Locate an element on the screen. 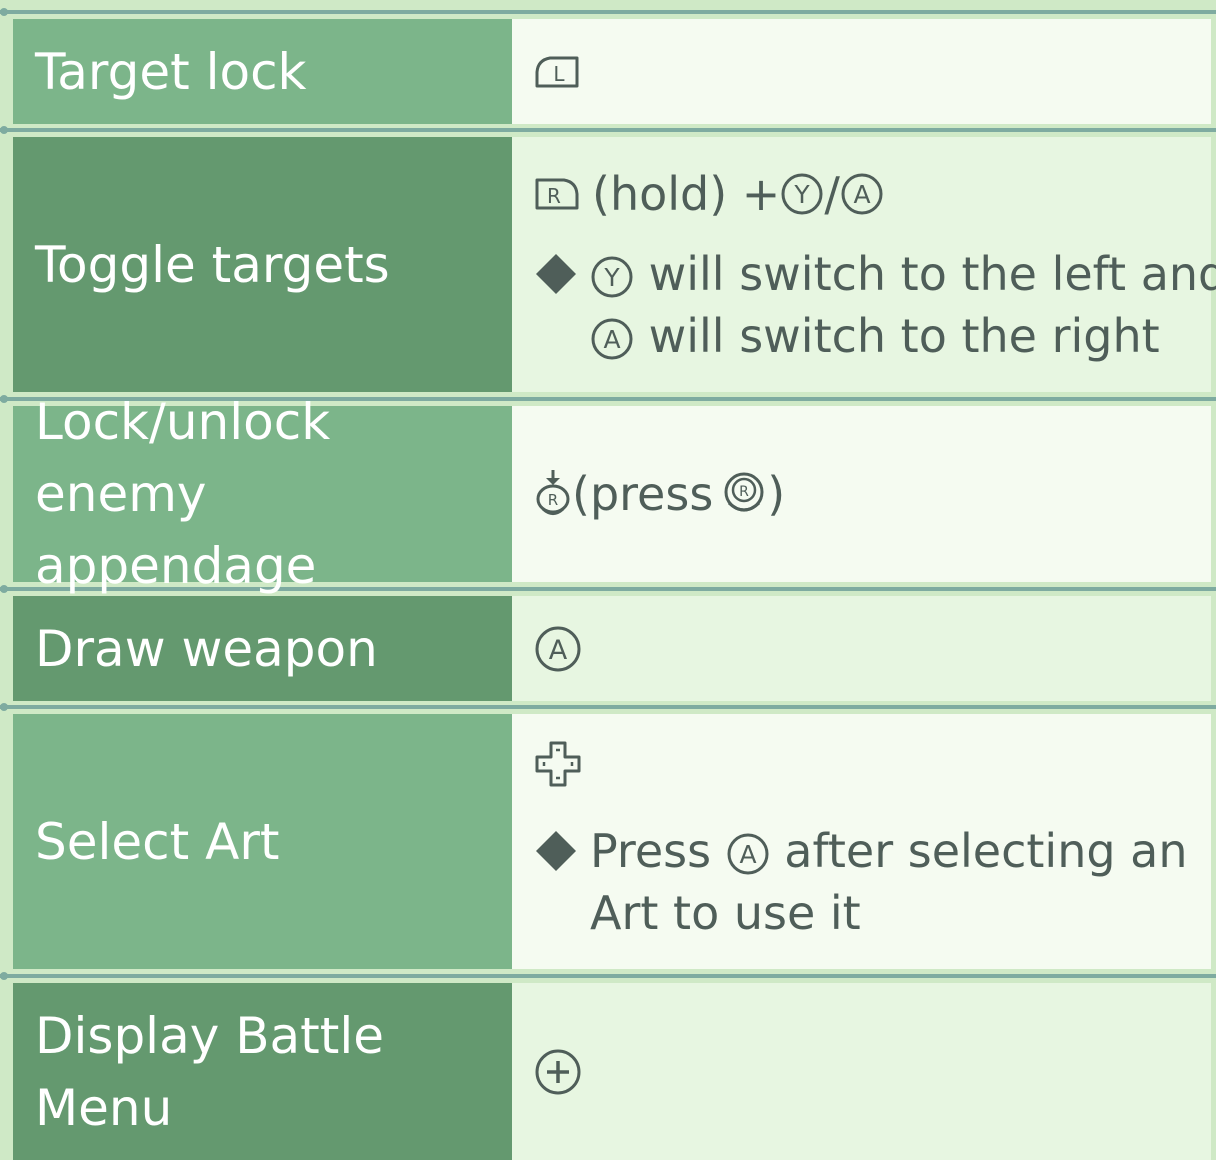 Image resolution: width=1216 pixels, height=1160 pixels. d-pad-icon is located at coordinates (558, 764).